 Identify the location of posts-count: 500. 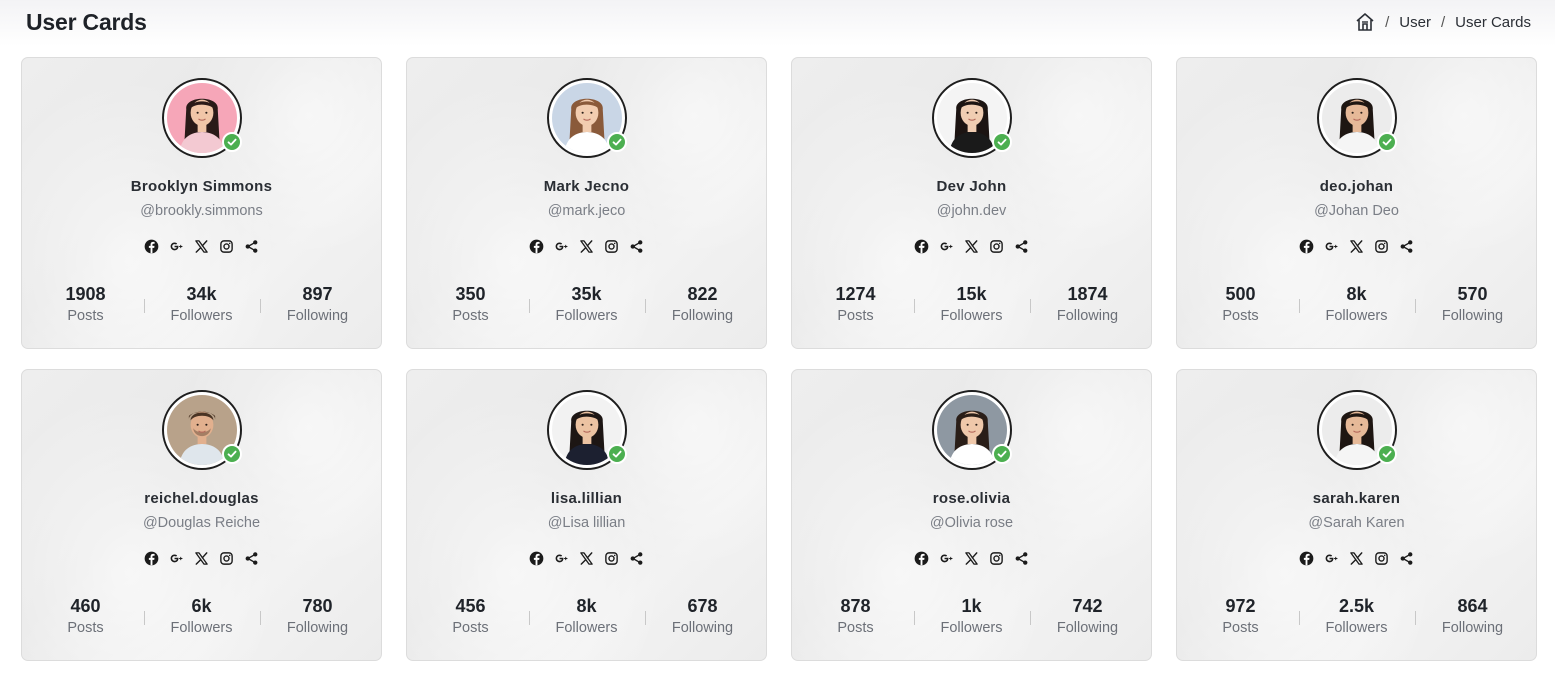
(1240, 294).